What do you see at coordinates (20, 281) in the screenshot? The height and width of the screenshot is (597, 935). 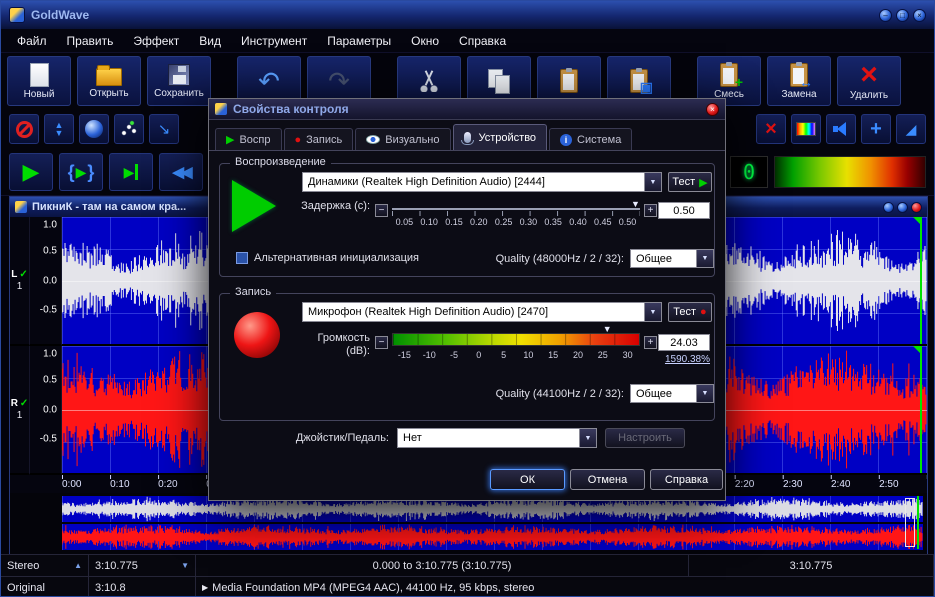 I see `left-channel-selector: L ✓ 1` at bounding box center [20, 281].